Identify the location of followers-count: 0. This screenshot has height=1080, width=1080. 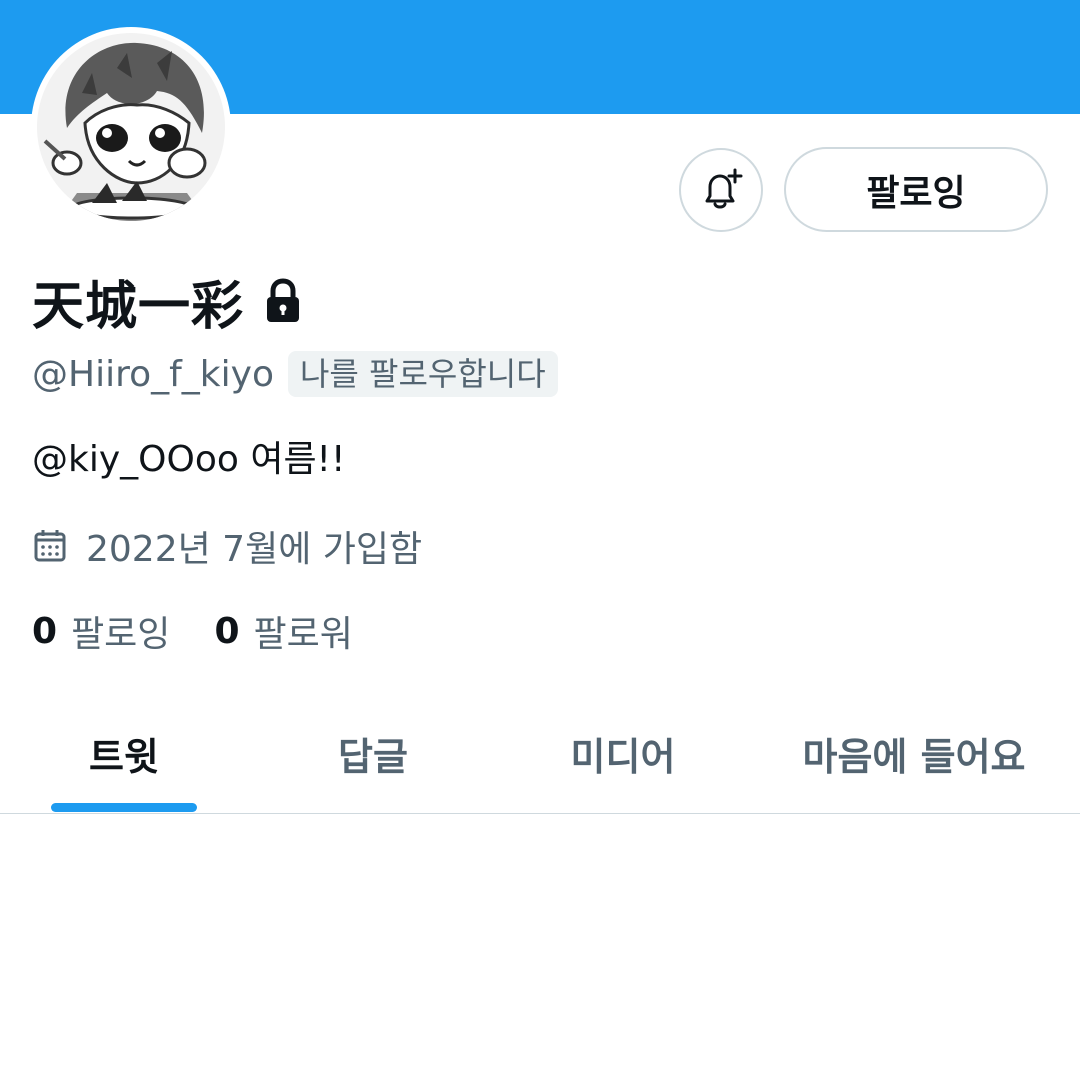
(227, 631).